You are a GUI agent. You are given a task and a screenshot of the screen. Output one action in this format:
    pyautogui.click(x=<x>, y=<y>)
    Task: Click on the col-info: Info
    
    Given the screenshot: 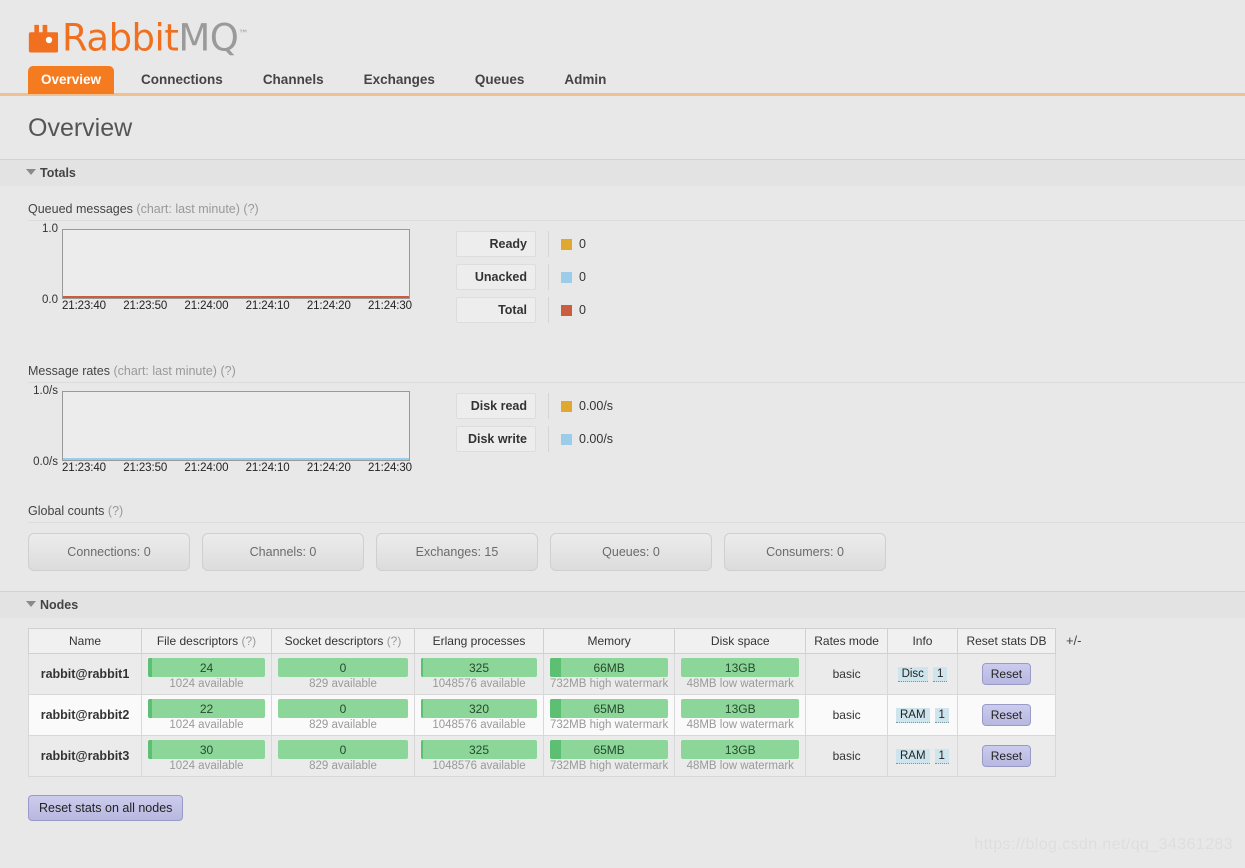 What is the action you would take?
    pyautogui.click(x=922, y=641)
    